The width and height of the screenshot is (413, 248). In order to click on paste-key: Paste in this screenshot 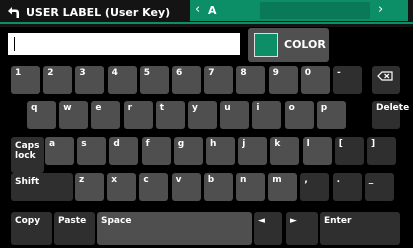, I will do `click(74, 228)`.